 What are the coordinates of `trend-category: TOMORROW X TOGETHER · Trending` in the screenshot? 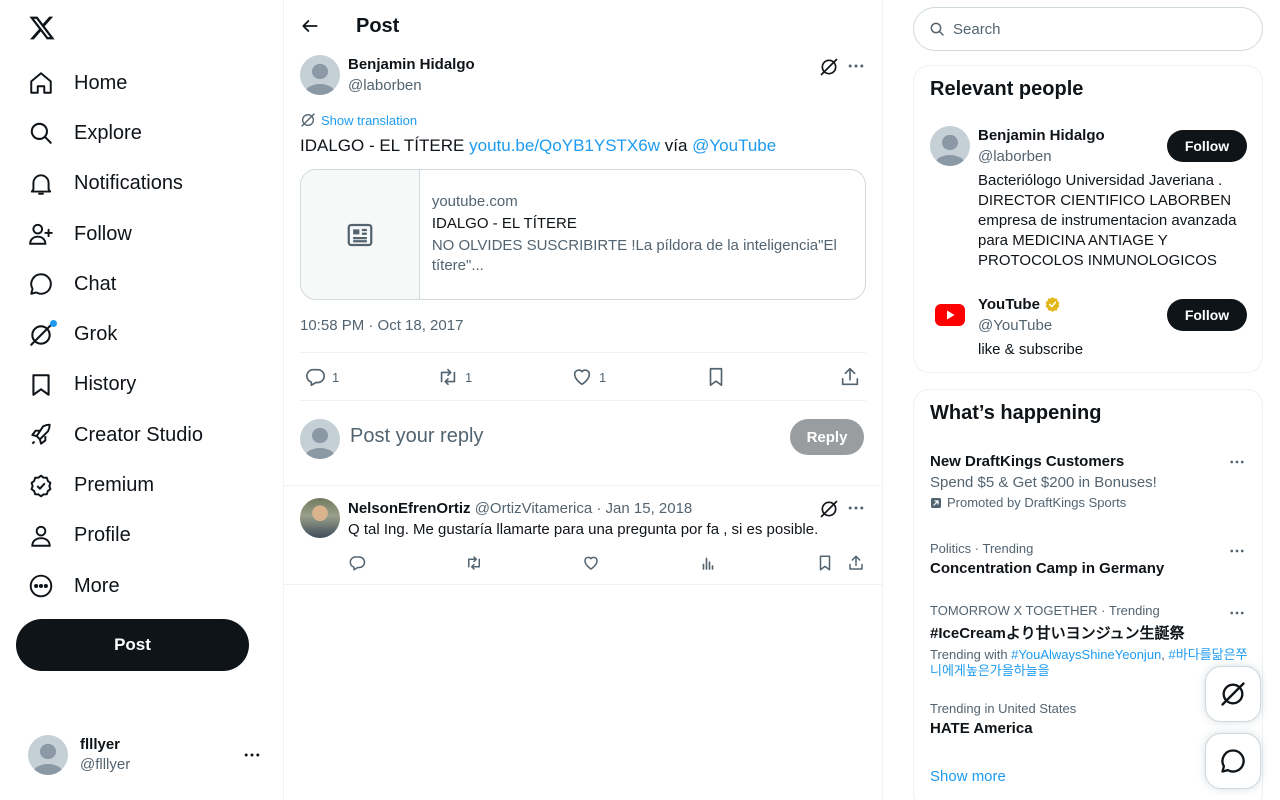 It's located at (1045, 610).